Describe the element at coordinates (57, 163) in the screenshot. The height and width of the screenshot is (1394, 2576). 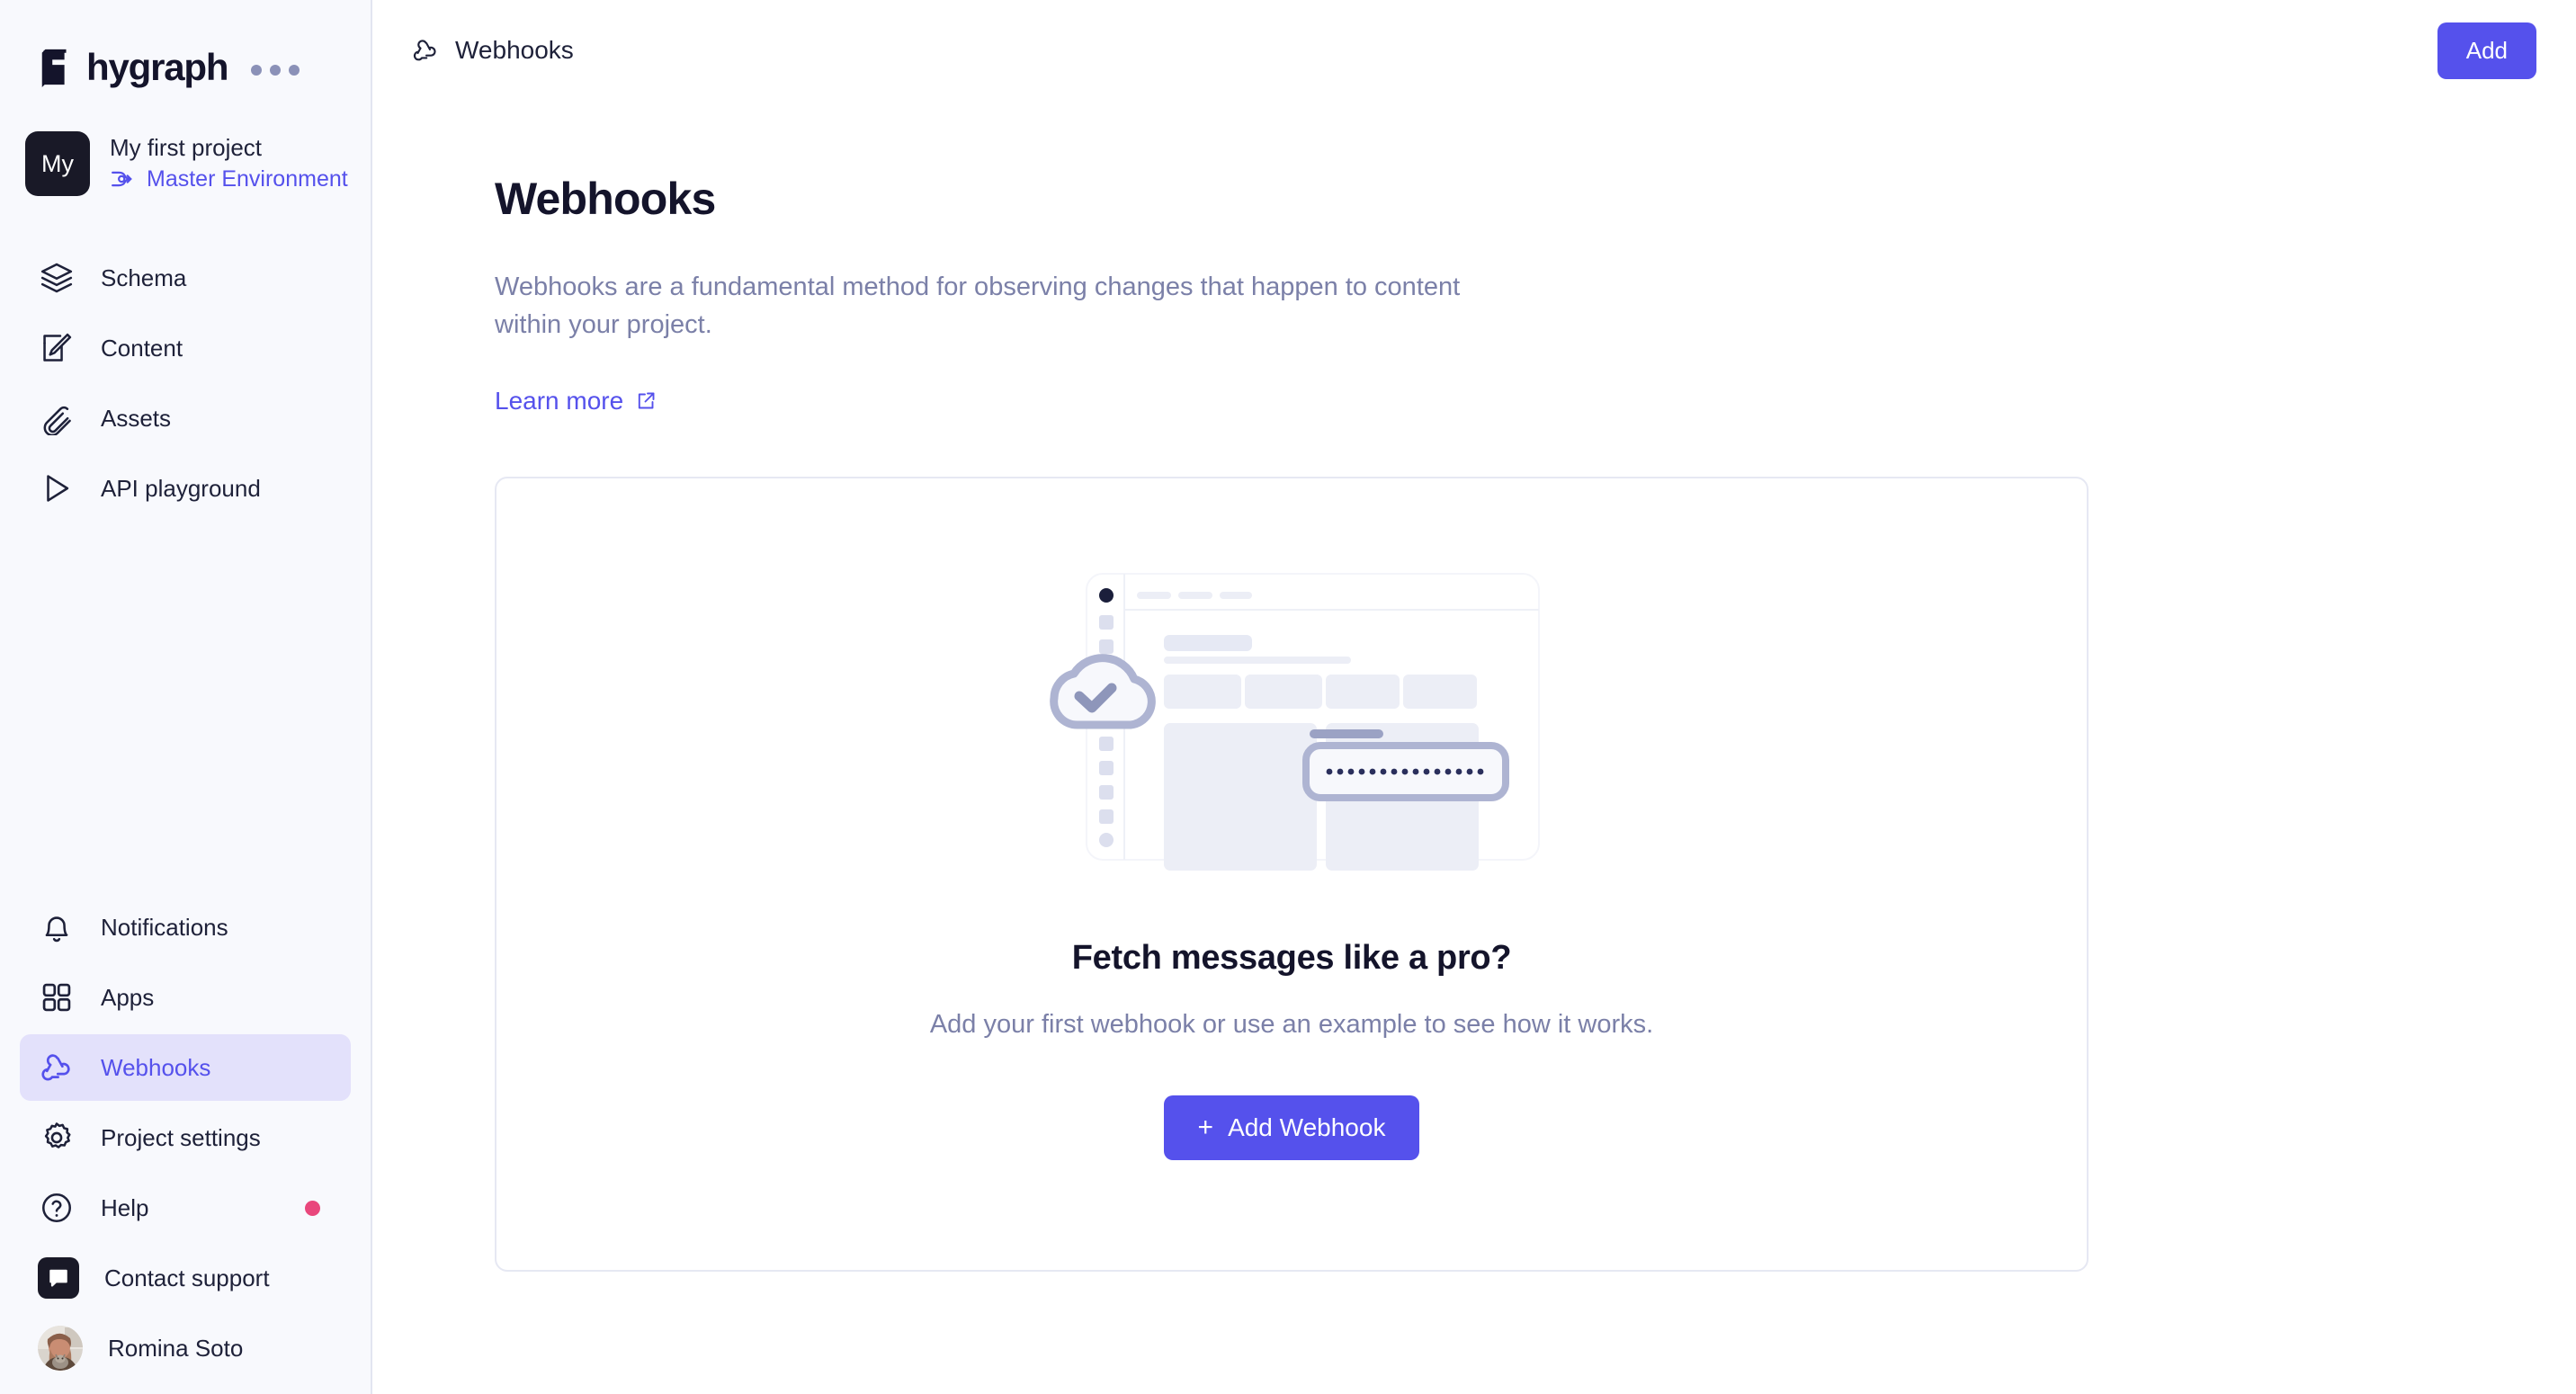
I see `project-avatar: My` at that location.